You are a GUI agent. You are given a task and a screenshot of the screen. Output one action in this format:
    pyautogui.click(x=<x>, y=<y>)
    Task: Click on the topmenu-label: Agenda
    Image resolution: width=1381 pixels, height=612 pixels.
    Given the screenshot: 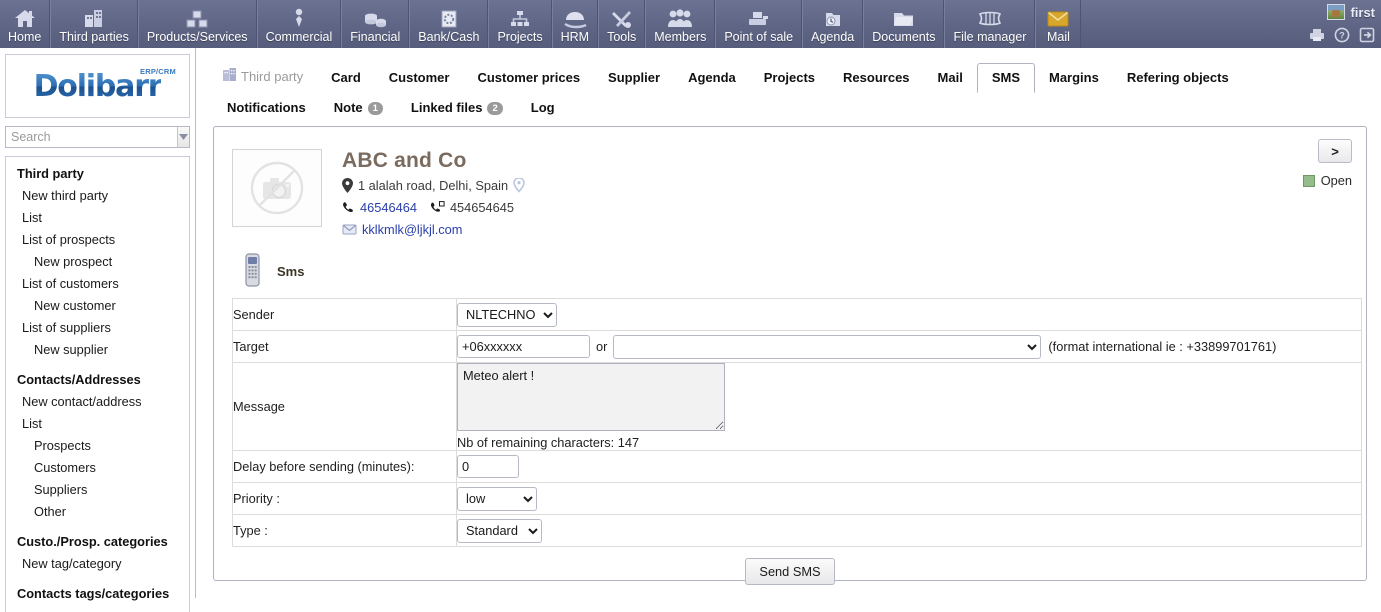 What is the action you would take?
    pyautogui.click(x=833, y=37)
    